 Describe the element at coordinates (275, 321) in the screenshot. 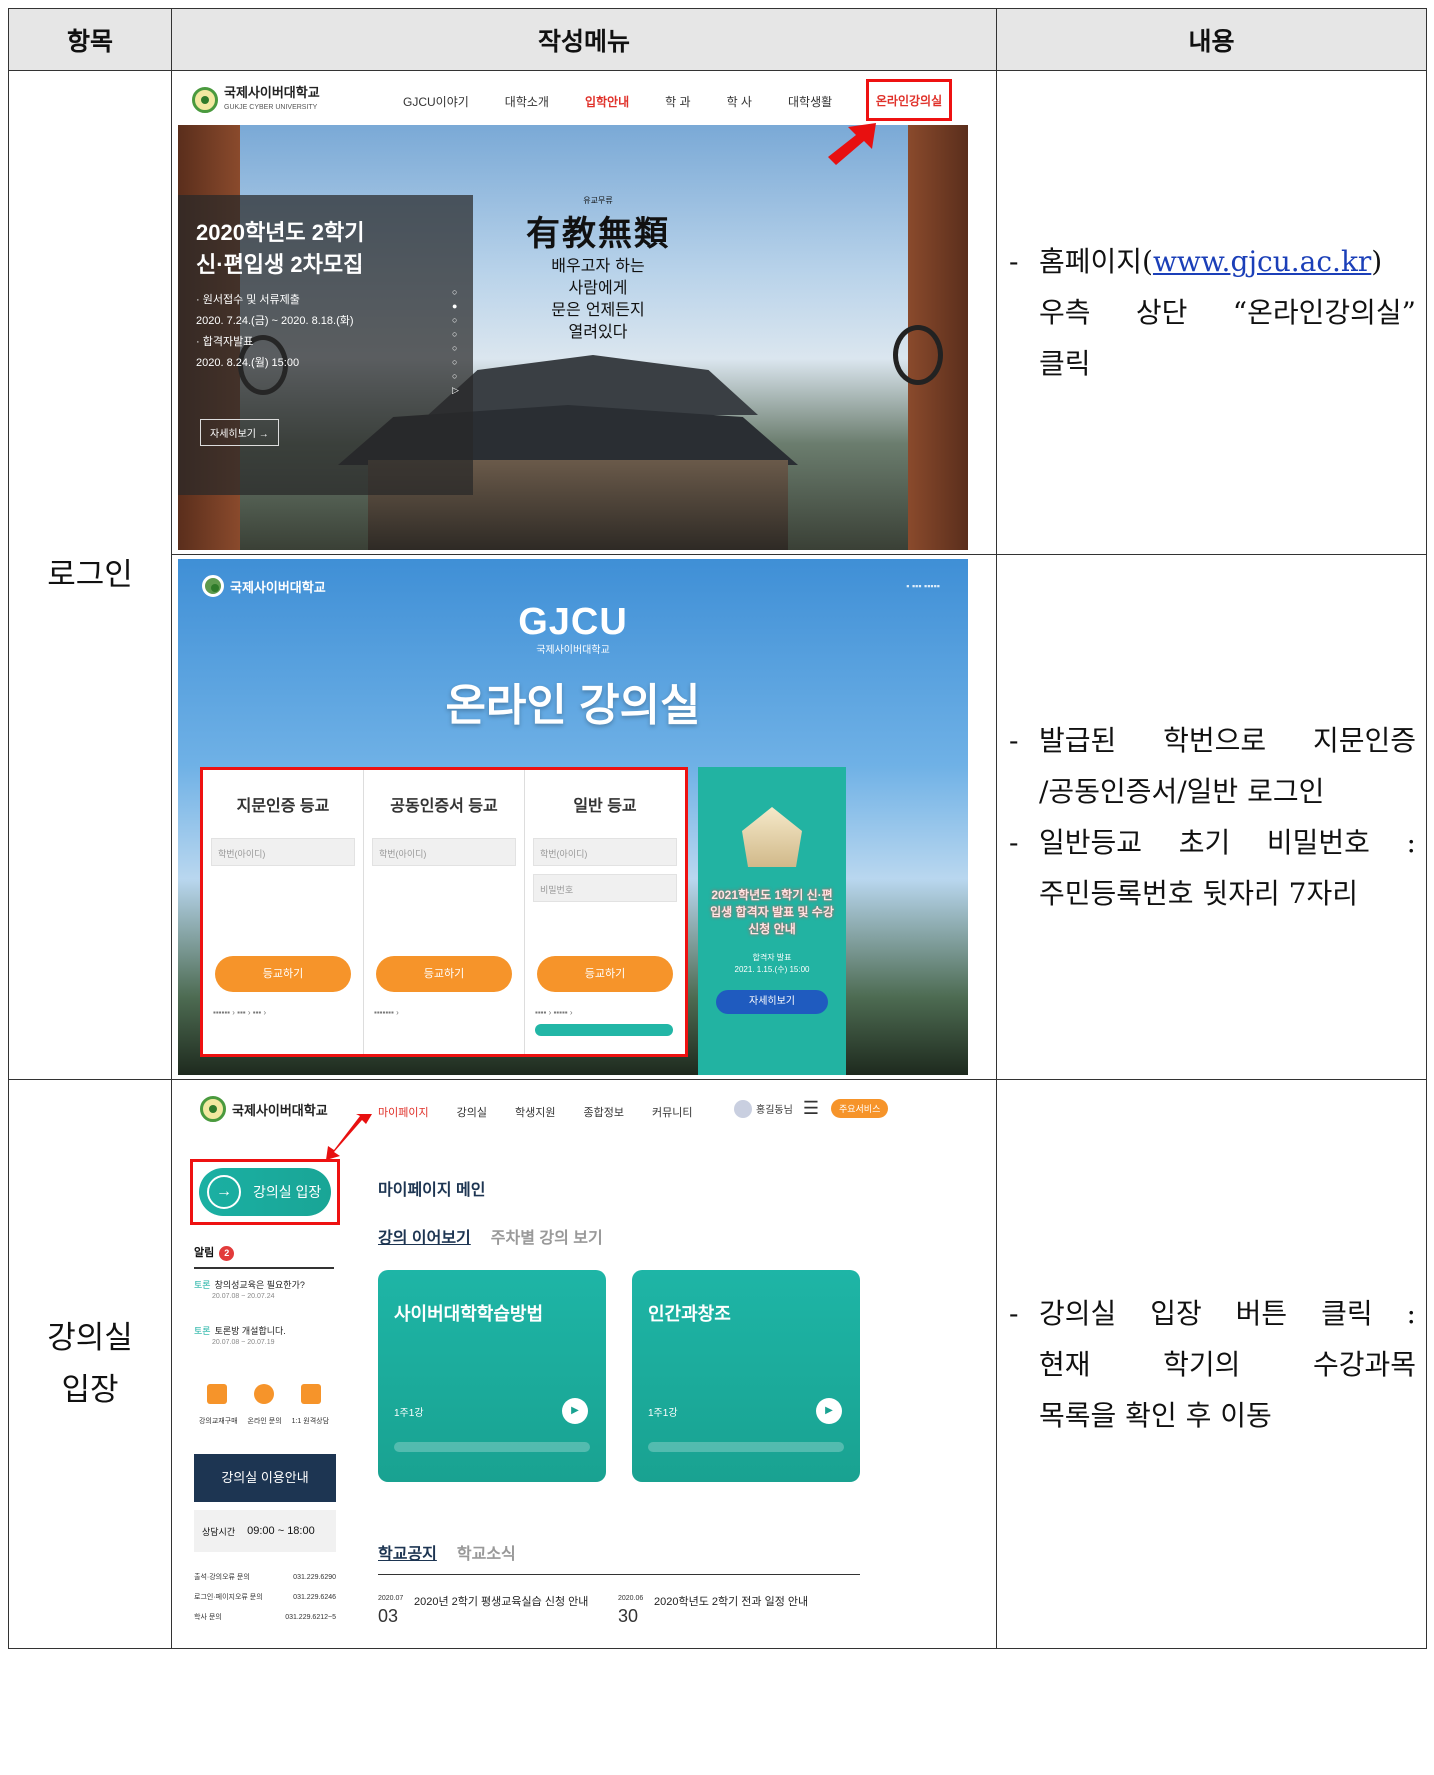

I see `banner-line: 2020. 7.24.(금) ~ 2020. 8.18.(화)` at that location.